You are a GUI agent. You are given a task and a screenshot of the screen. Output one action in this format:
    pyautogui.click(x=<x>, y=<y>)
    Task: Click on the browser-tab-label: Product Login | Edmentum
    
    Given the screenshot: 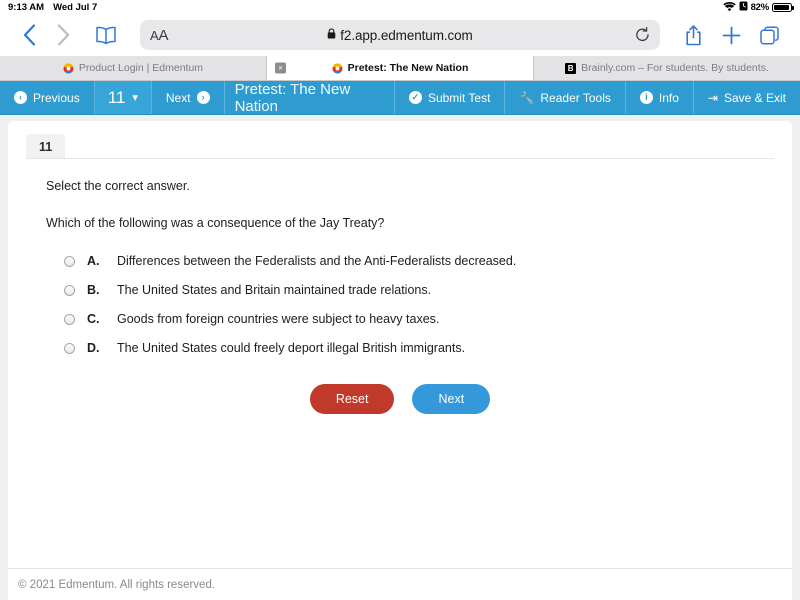 What is the action you would take?
    pyautogui.click(x=141, y=68)
    